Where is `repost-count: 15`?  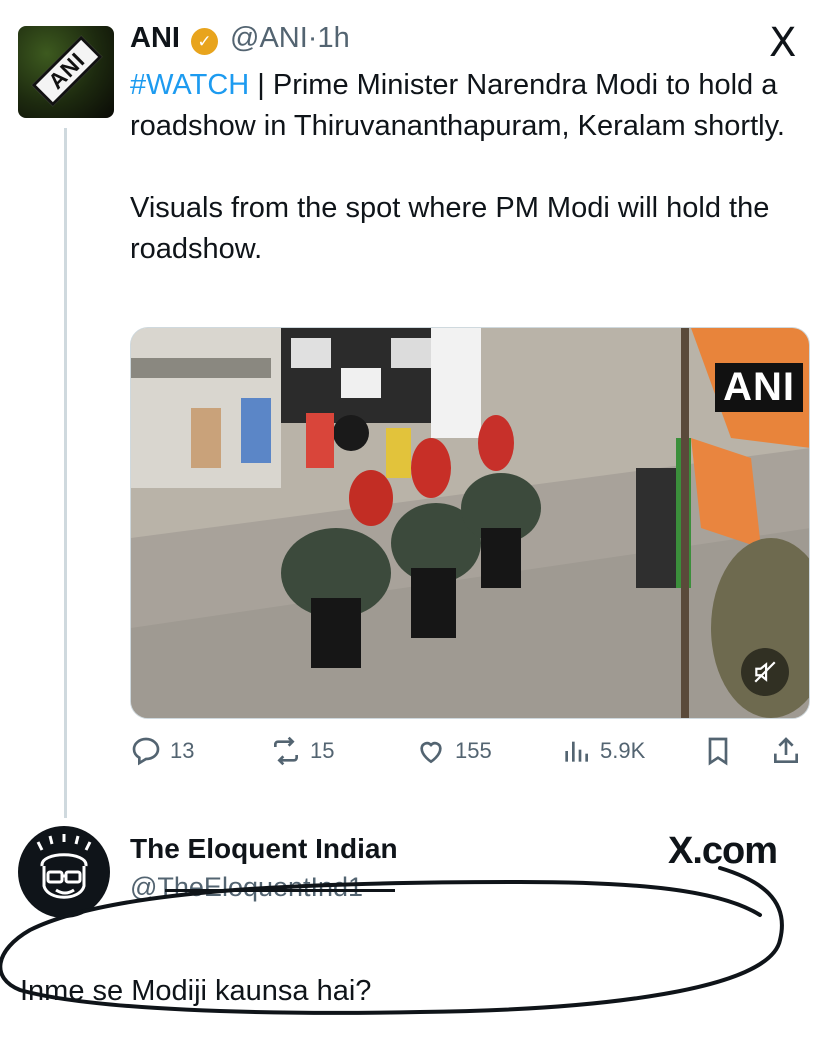
repost-count: 15 is located at coordinates (322, 750).